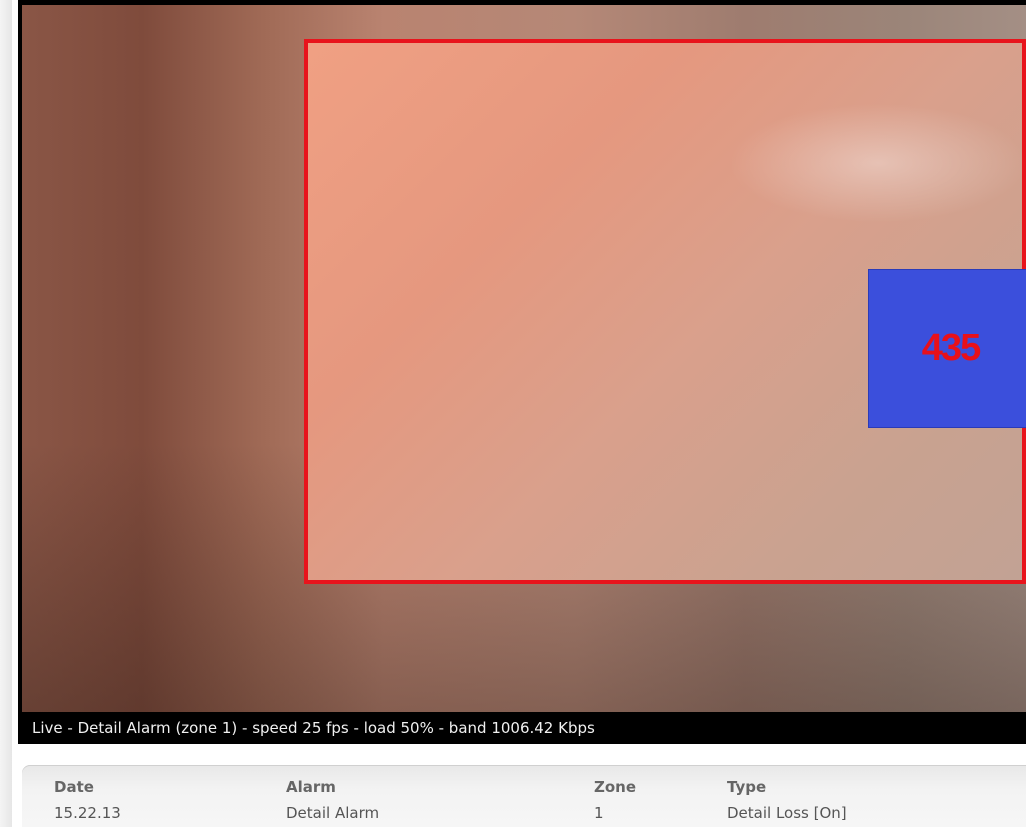  I want to click on alarm-marker: 435, so click(947, 348).